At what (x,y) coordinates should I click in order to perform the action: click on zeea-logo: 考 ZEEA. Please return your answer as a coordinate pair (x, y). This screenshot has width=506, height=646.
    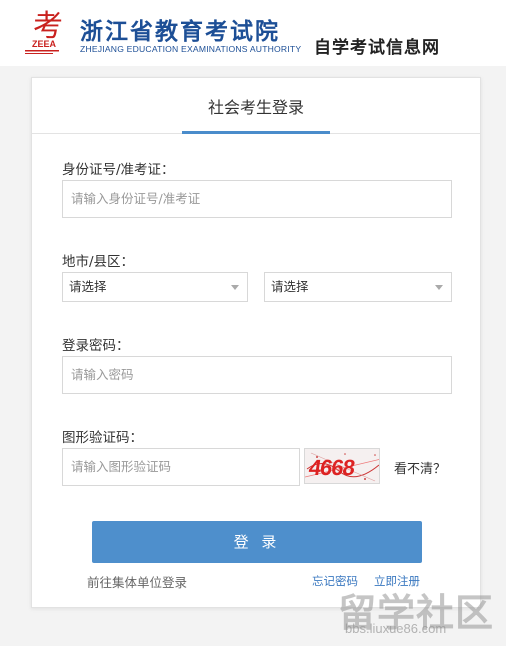
    Looking at the image, I should click on (48, 32).